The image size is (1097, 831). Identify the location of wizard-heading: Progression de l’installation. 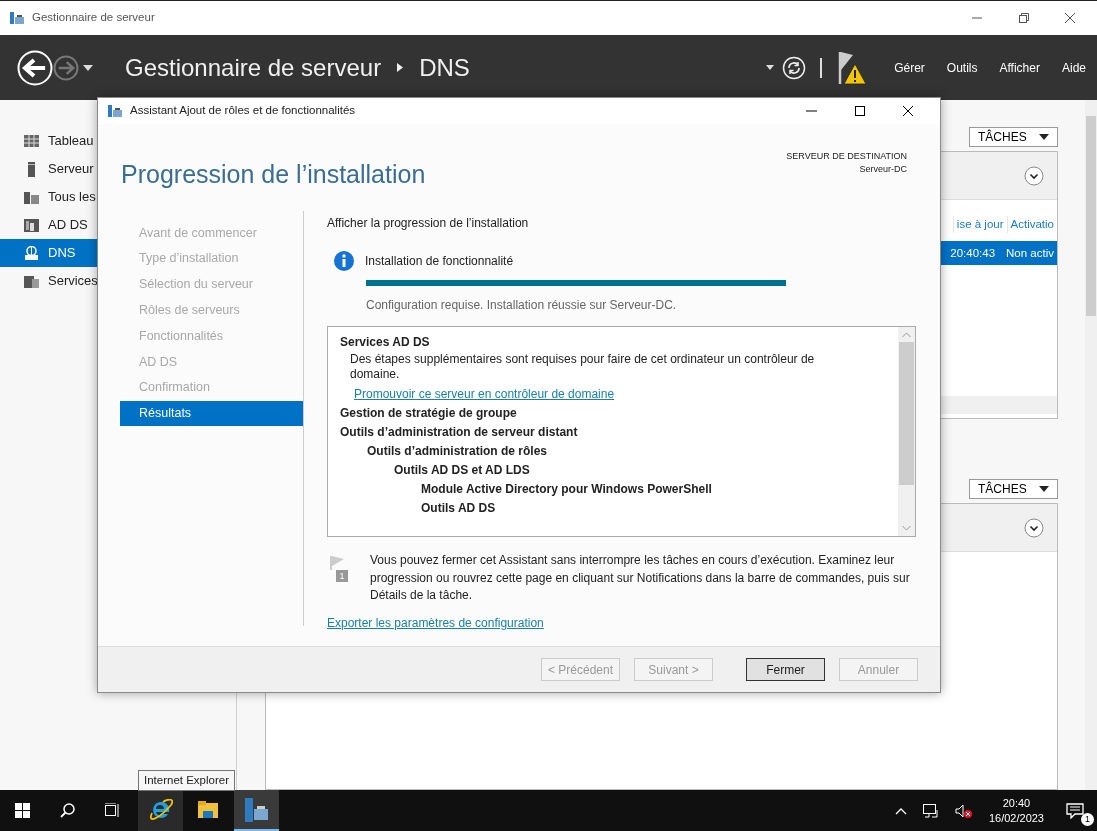
(273, 174).